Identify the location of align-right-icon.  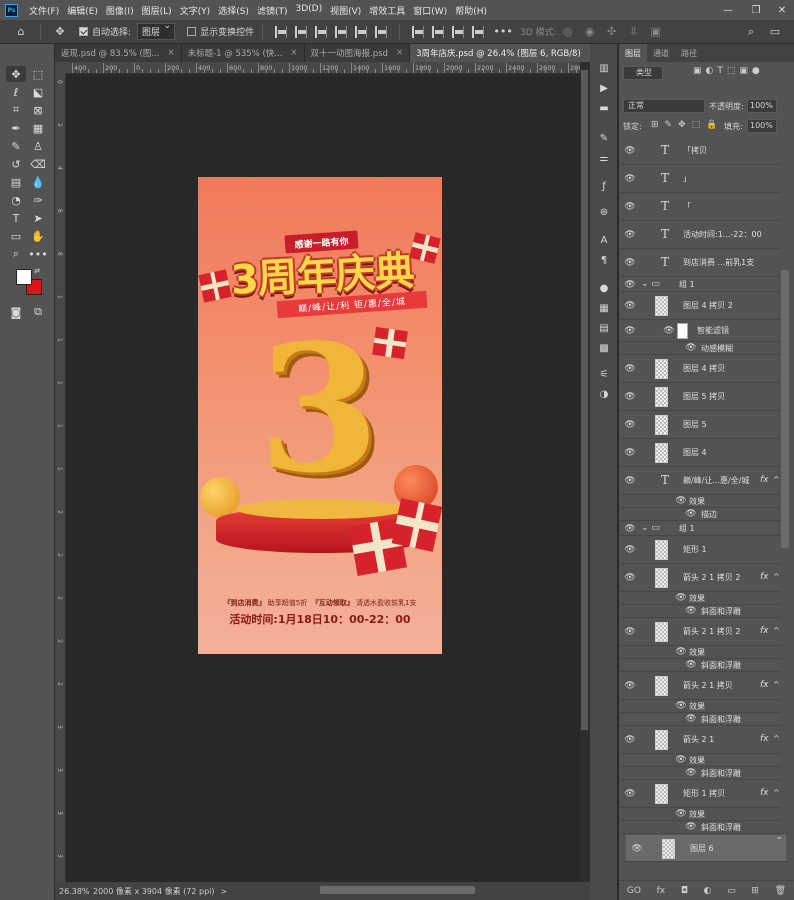
(321, 31).